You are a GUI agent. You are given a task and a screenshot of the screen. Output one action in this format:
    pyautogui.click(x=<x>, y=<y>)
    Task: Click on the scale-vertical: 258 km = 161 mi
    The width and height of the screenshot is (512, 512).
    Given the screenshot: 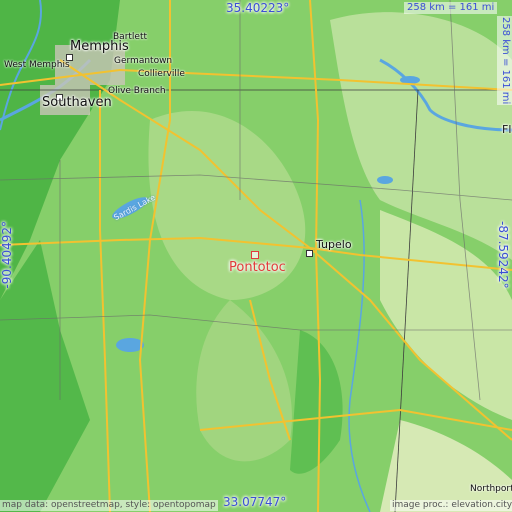 What is the action you would take?
    pyautogui.click(x=504, y=61)
    